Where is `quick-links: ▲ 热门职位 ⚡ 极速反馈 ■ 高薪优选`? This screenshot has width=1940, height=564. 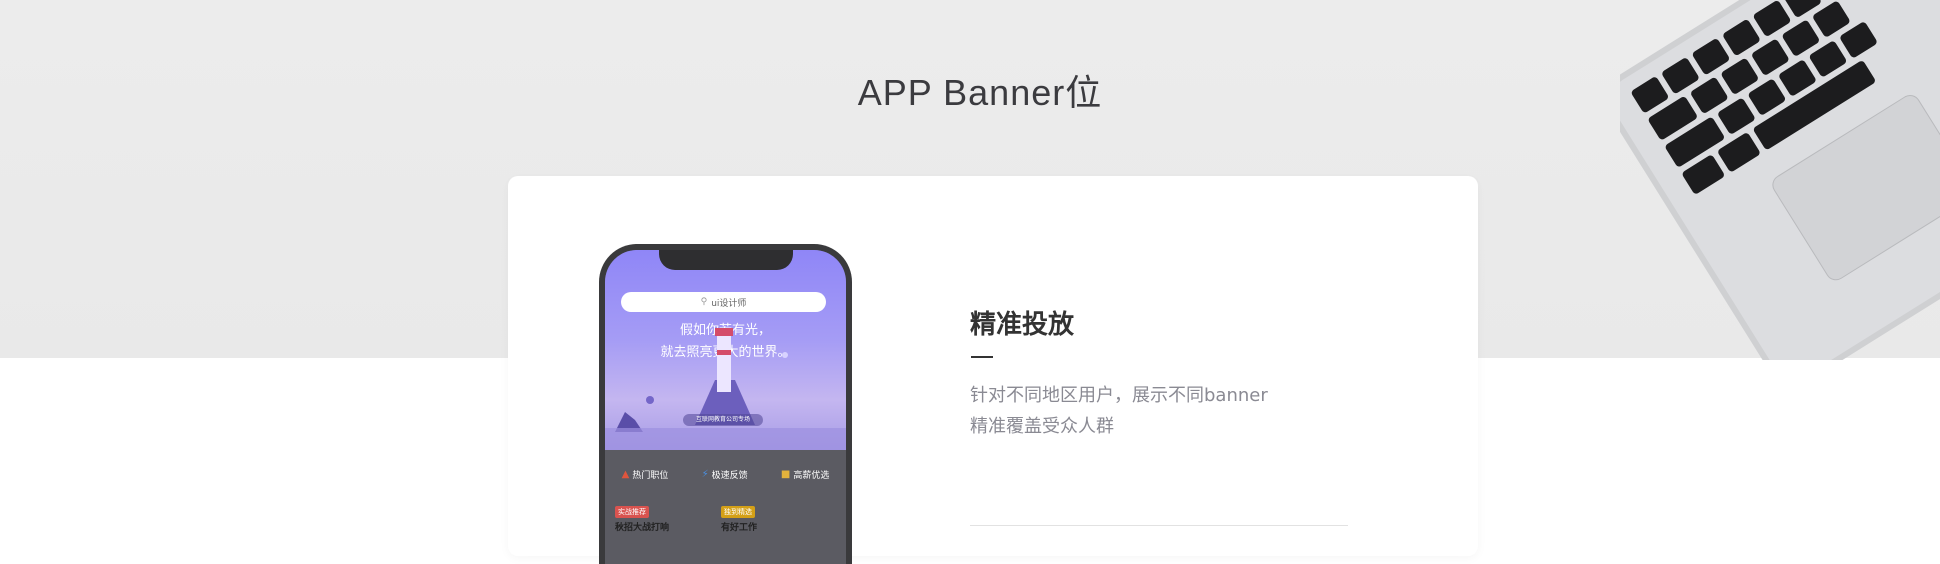 quick-links: ▲ 热门职位 ⚡ 极速反馈 ■ 高薪优选 is located at coordinates (725, 474).